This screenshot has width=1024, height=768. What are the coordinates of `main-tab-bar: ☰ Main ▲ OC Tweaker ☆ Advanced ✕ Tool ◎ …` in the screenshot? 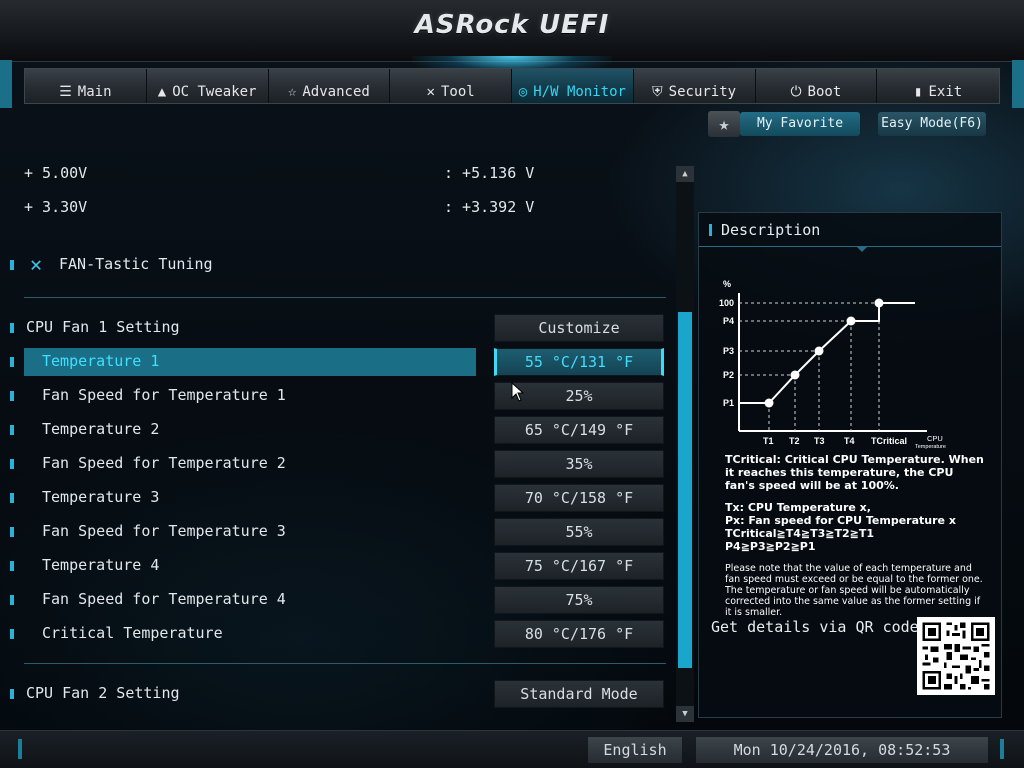 It's located at (512, 86).